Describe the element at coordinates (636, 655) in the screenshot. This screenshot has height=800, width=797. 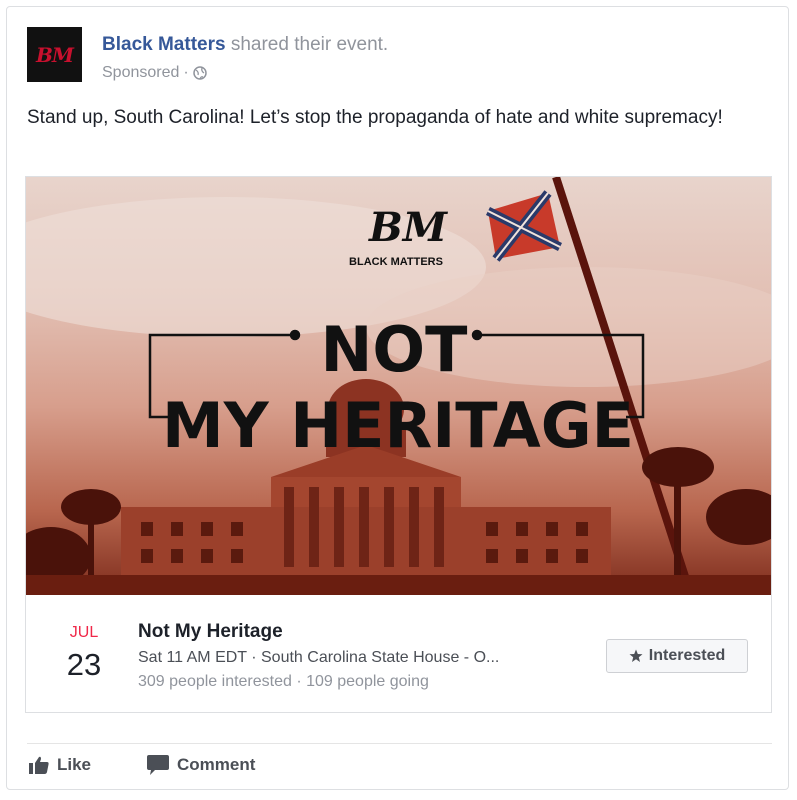
I see `star-icon` at that location.